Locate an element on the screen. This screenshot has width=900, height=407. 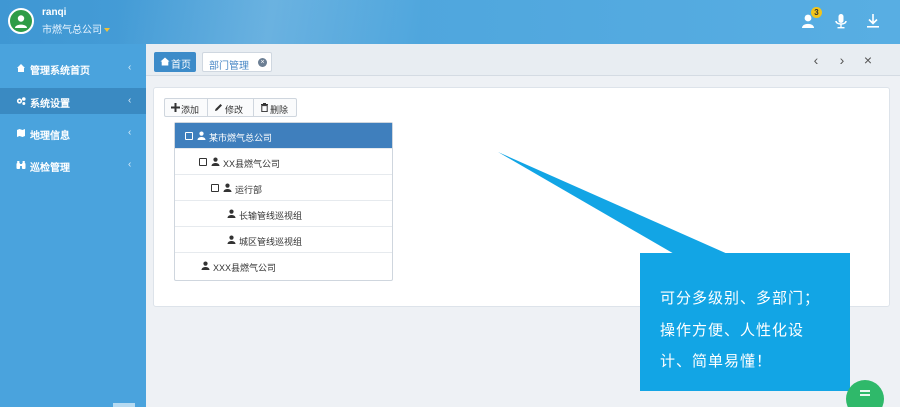
callout-line: 可分多级别、多部门； is located at coordinates (740, 298).